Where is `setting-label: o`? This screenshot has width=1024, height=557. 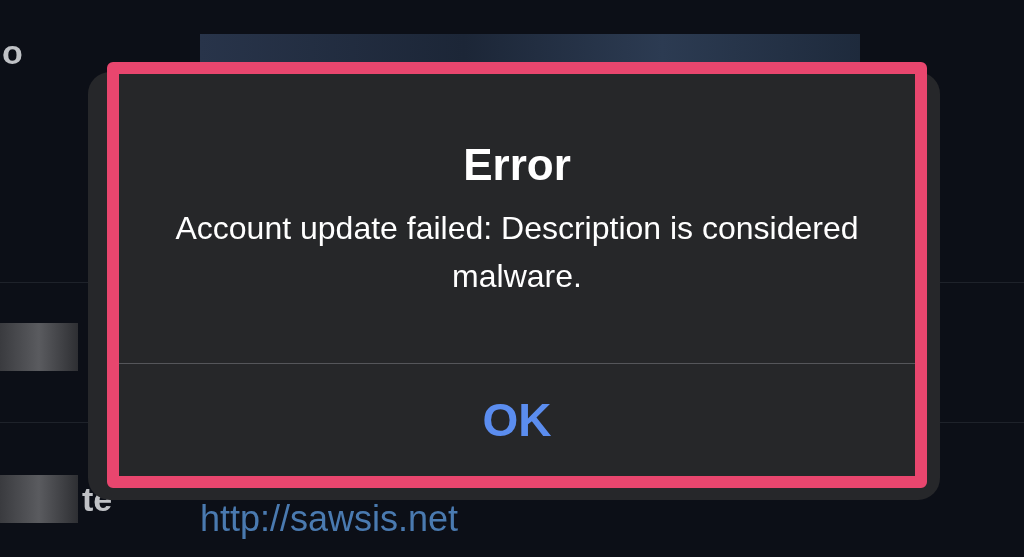 setting-label: o is located at coordinates (12, 52).